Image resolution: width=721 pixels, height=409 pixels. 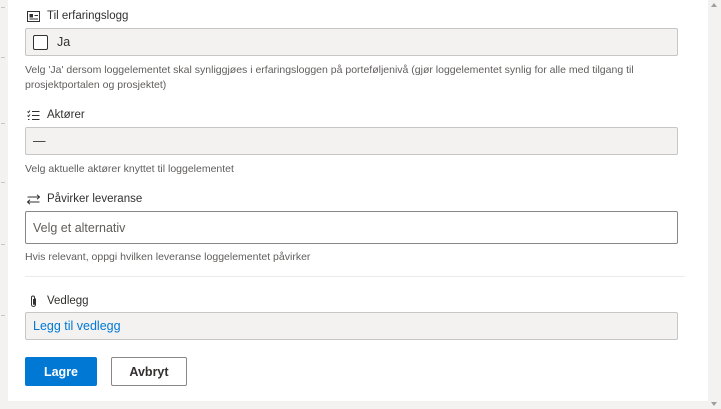 What do you see at coordinates (33, 199) in the screenshot?
I see `swap-arrows-icon` at bounding box center [33, 199].